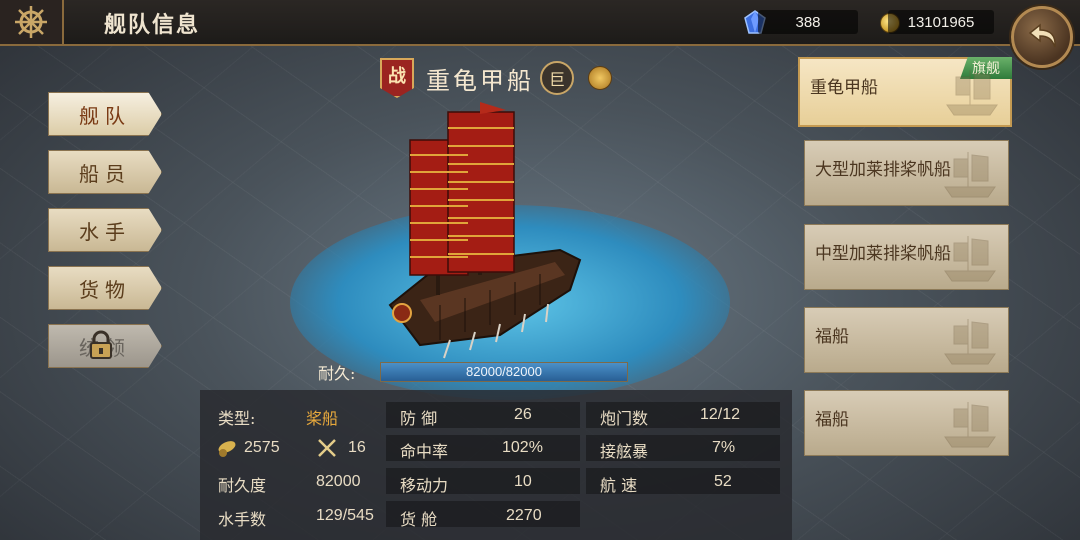 This screenshot has height=540, width=1080. What do you see at coordinates (485, 230) in the screenshot?
I see `ship-model` at bounding box center [485, 230].